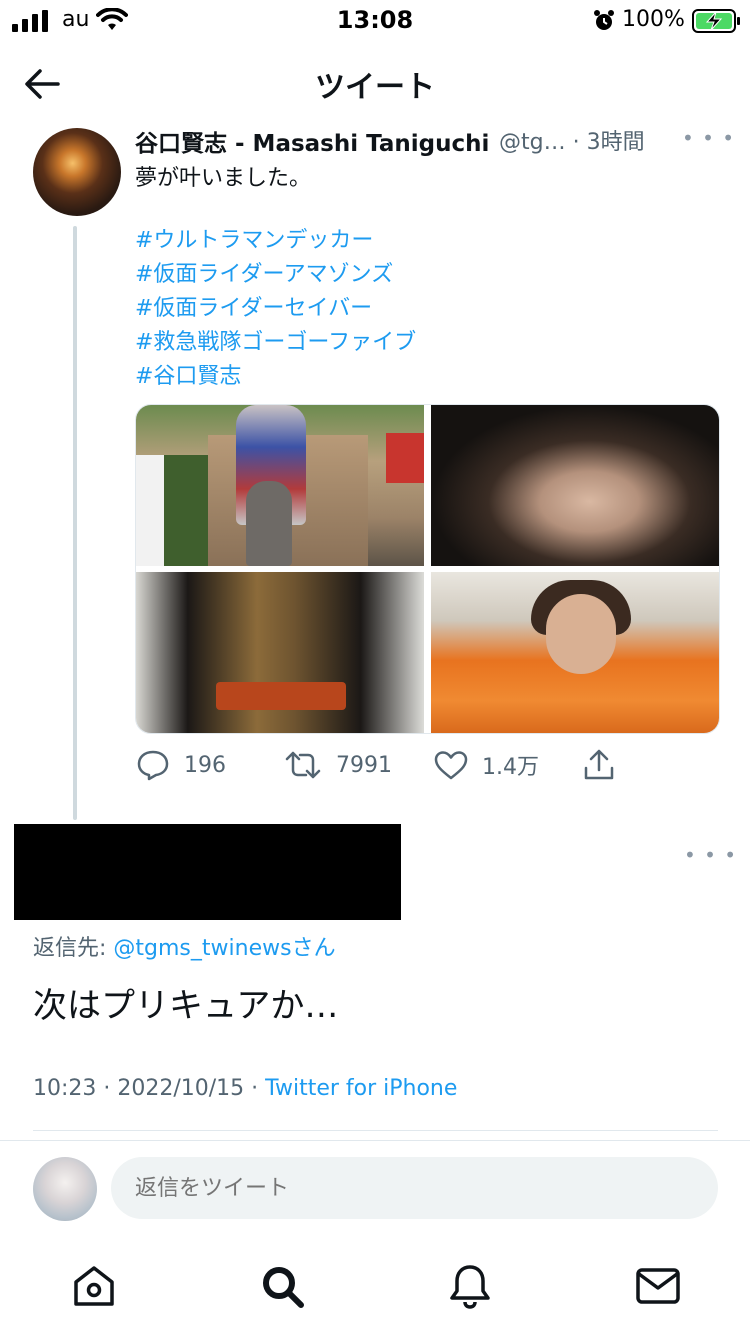 This screenshot has width=750, height=1334. I want to click on reply-count: 196, so click(205, 765).